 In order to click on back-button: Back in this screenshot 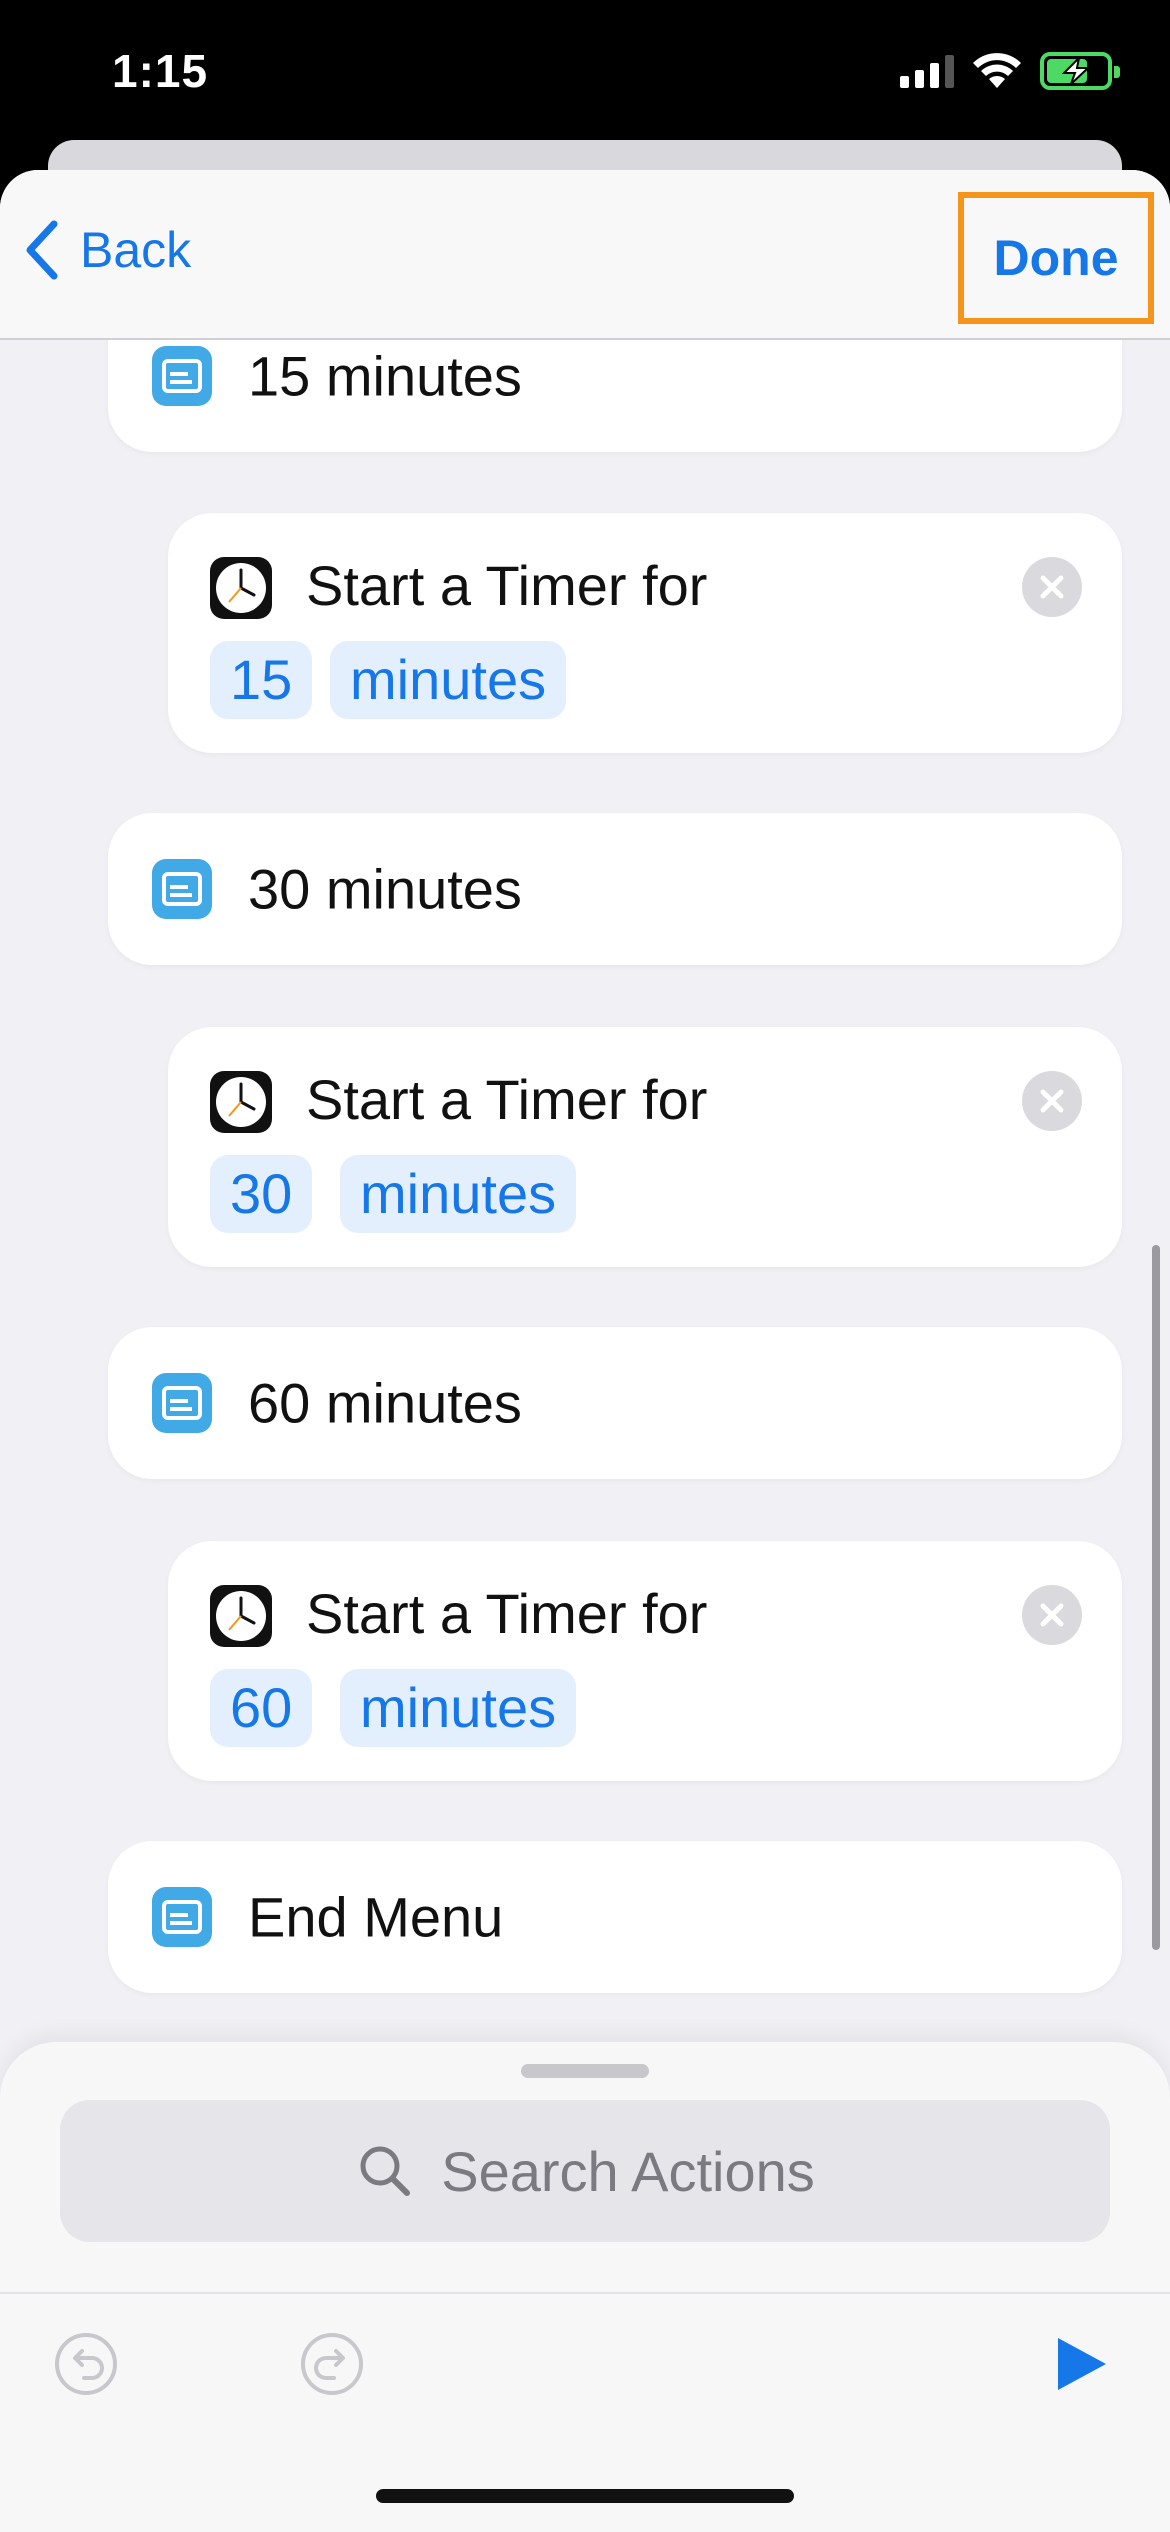, I will do `click(107, 250)`.